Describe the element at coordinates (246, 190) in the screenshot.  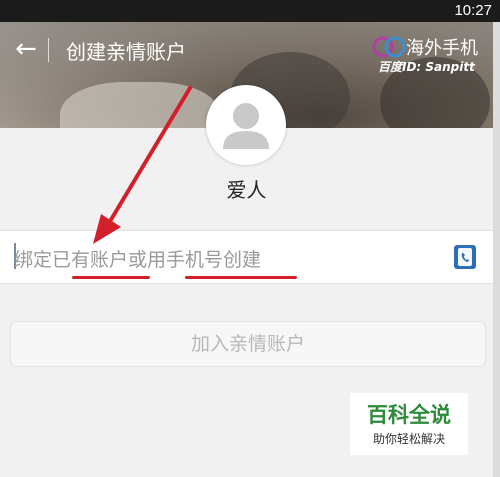
I see `profile-name: 爱人` at that location.